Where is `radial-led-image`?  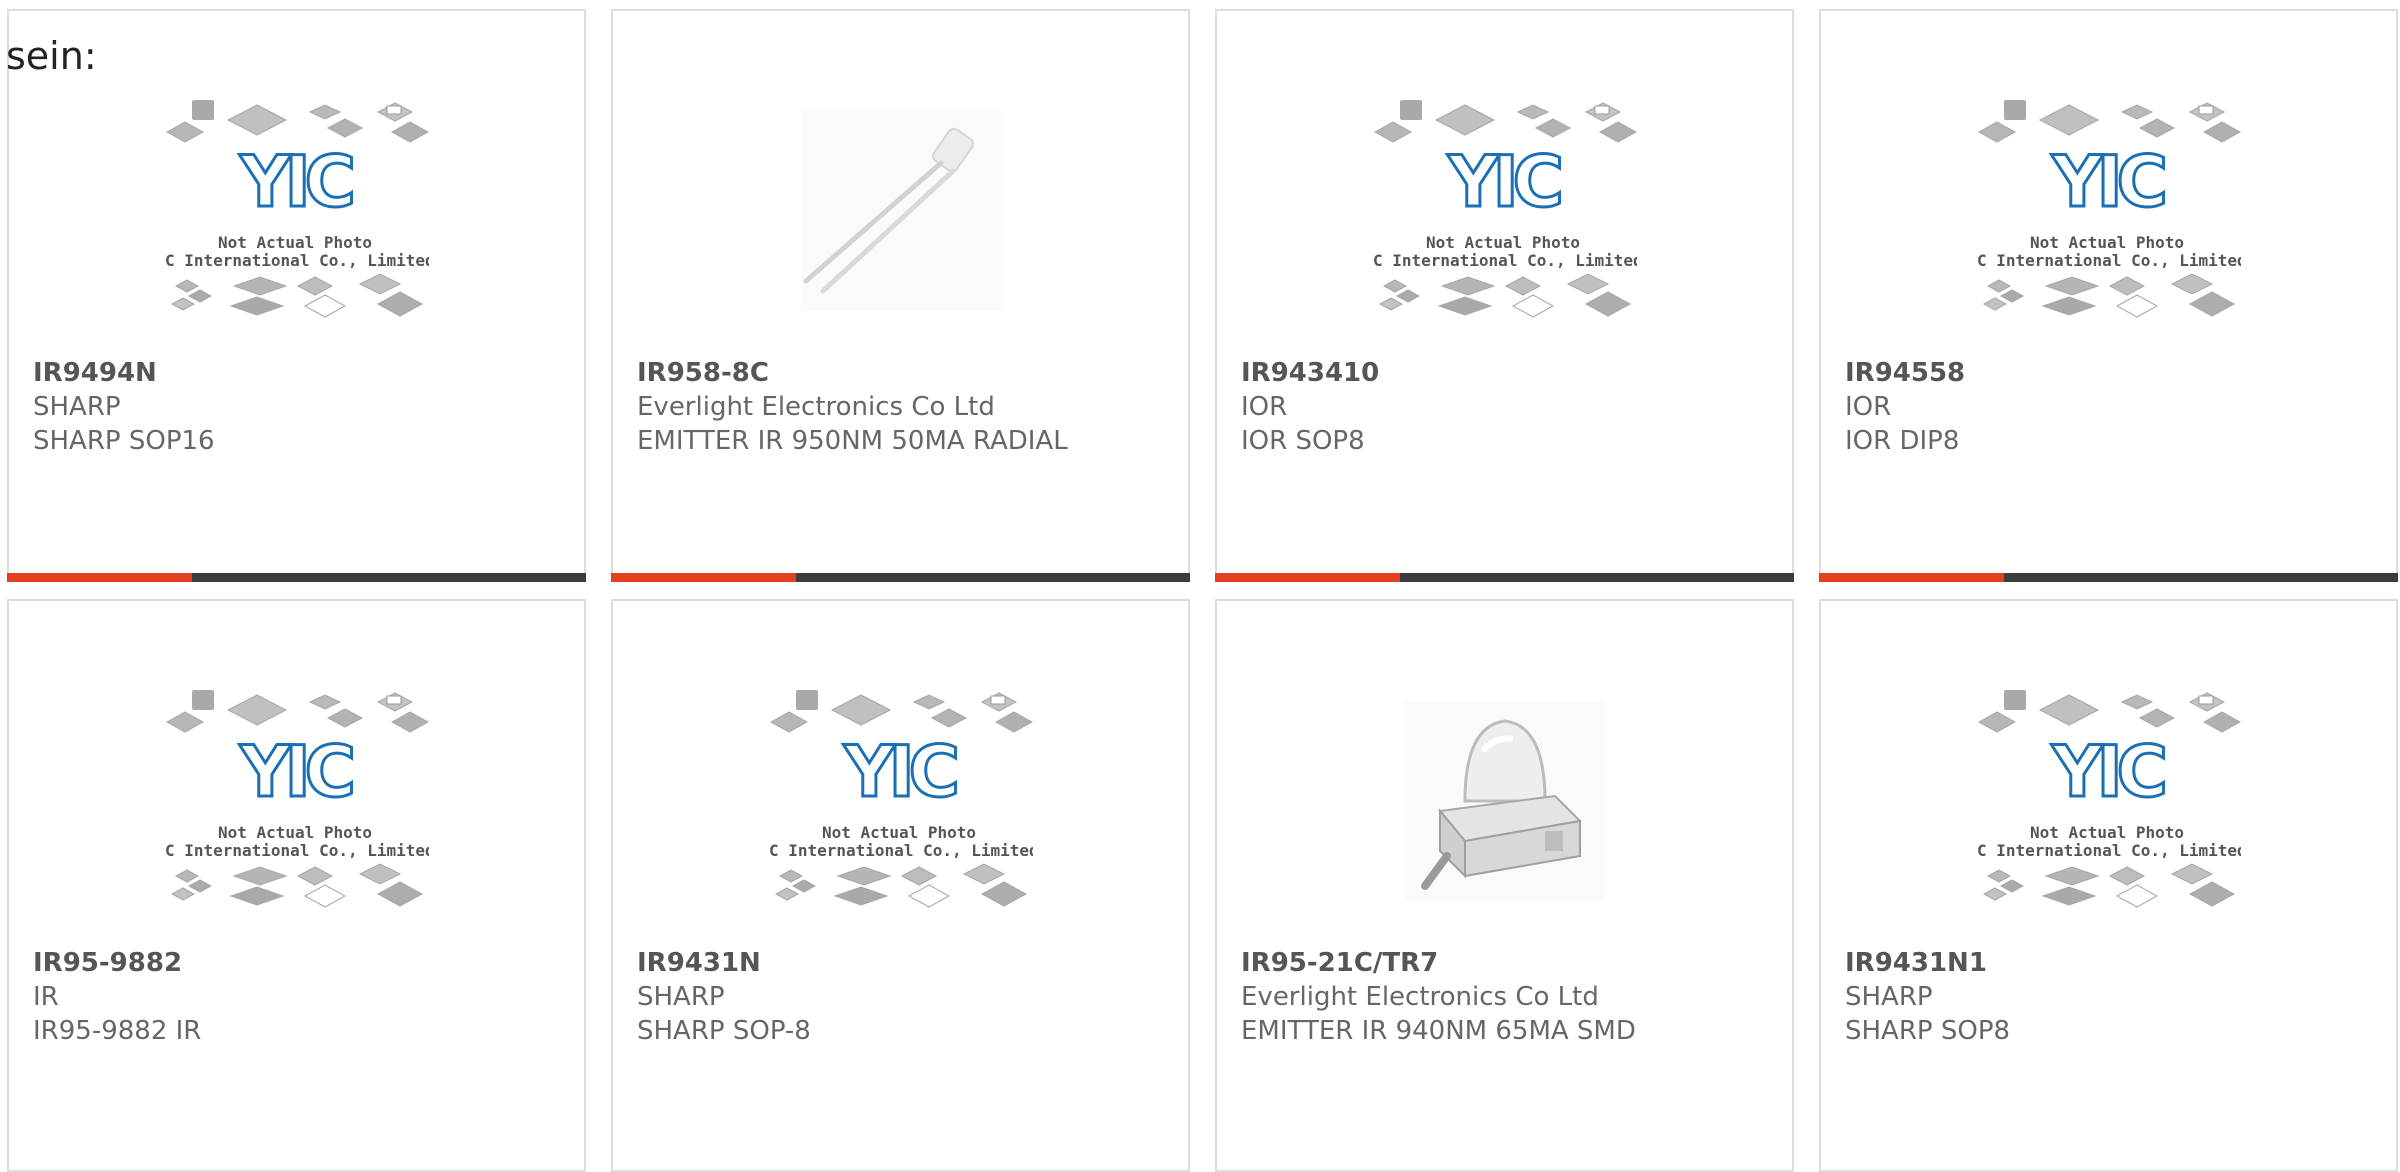 radial-led-image is located at coordinates (900, 211).